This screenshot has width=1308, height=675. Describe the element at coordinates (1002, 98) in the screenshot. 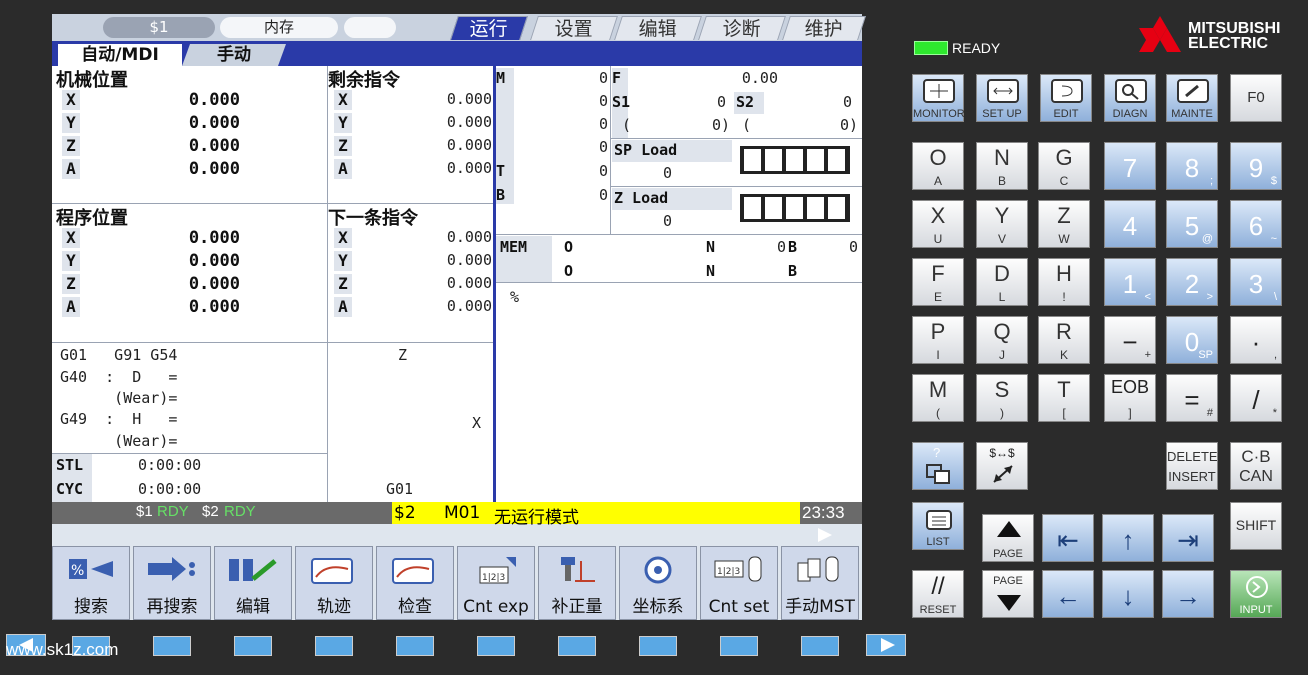

I see `func-key-set-up: SET UP` at that location.